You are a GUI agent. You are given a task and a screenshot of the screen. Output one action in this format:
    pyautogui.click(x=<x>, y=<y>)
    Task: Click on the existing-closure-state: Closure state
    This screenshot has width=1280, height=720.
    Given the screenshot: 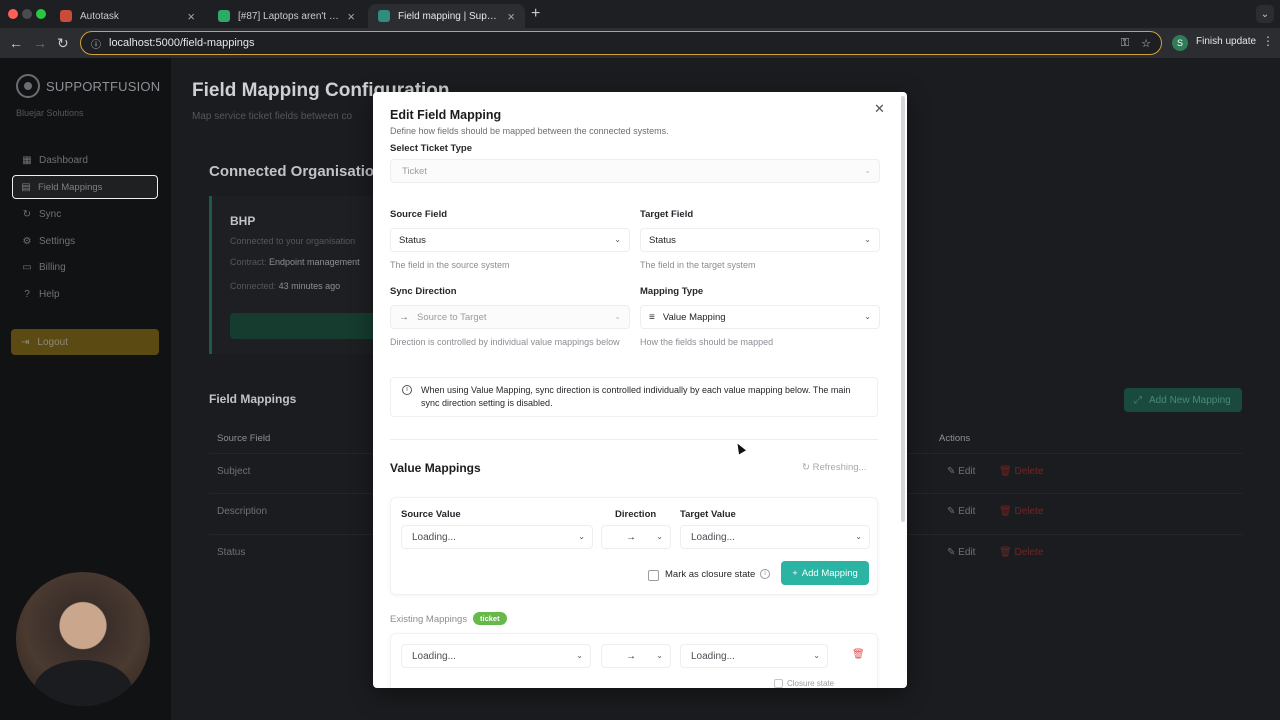 What is the action you would take?
    pyautogui.click(x=804, y=683)
    